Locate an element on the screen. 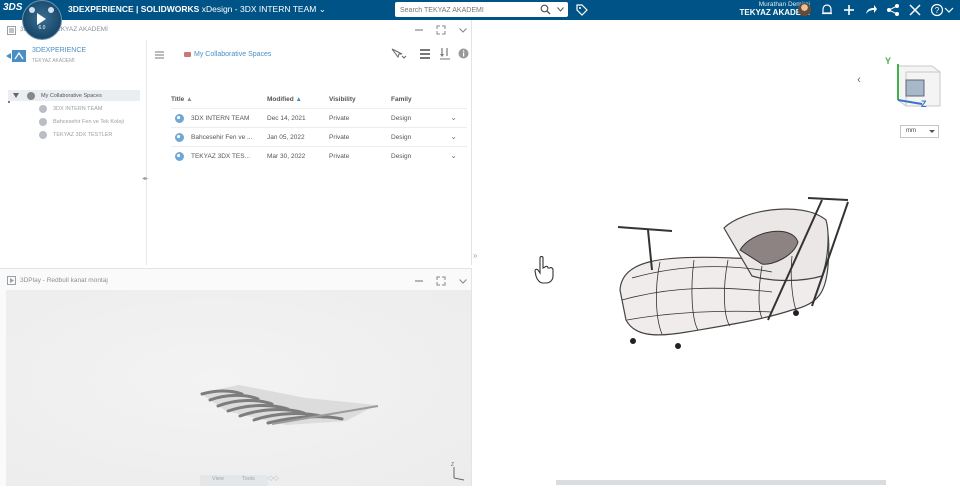 Image resolution: width=960 pixels, height=491 pixels. tab-tools: Tools is located at coordinates (248, 479).